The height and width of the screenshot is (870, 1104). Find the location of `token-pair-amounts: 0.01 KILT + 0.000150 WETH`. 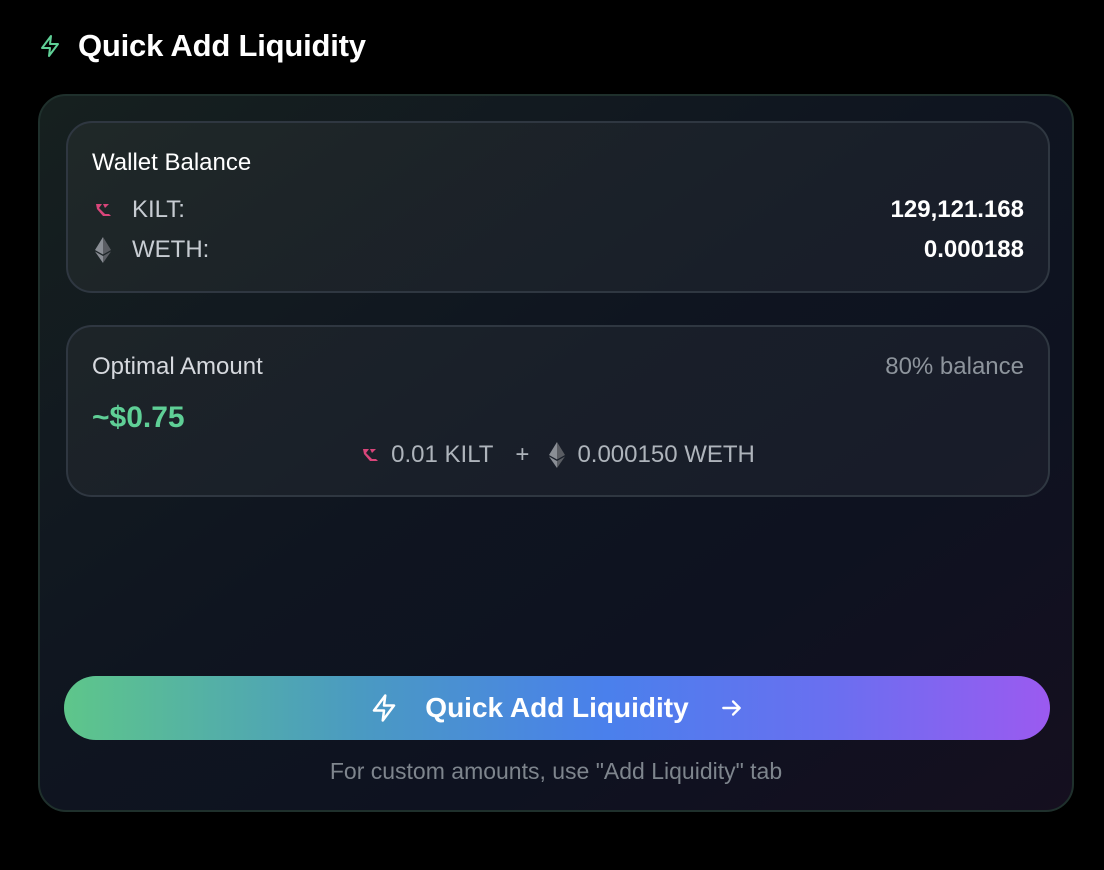

token-pair-amounts: 0.01 KILT + 0.000150 WETH is located at coordinates (558, 455).